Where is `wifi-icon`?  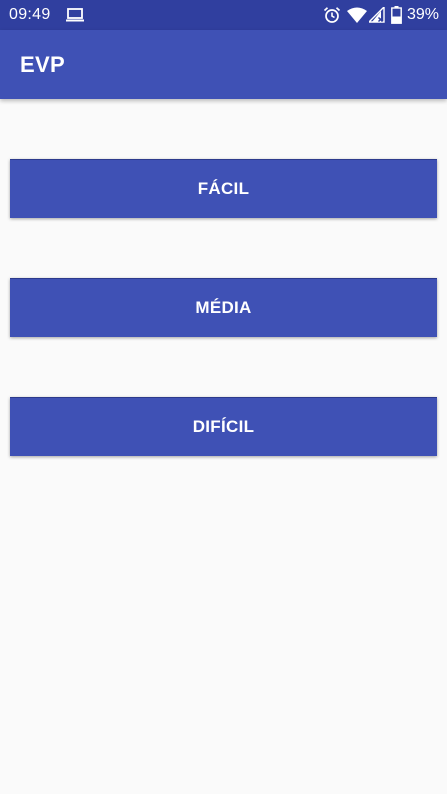 wifi-icon is located at coordinates (356, 15).